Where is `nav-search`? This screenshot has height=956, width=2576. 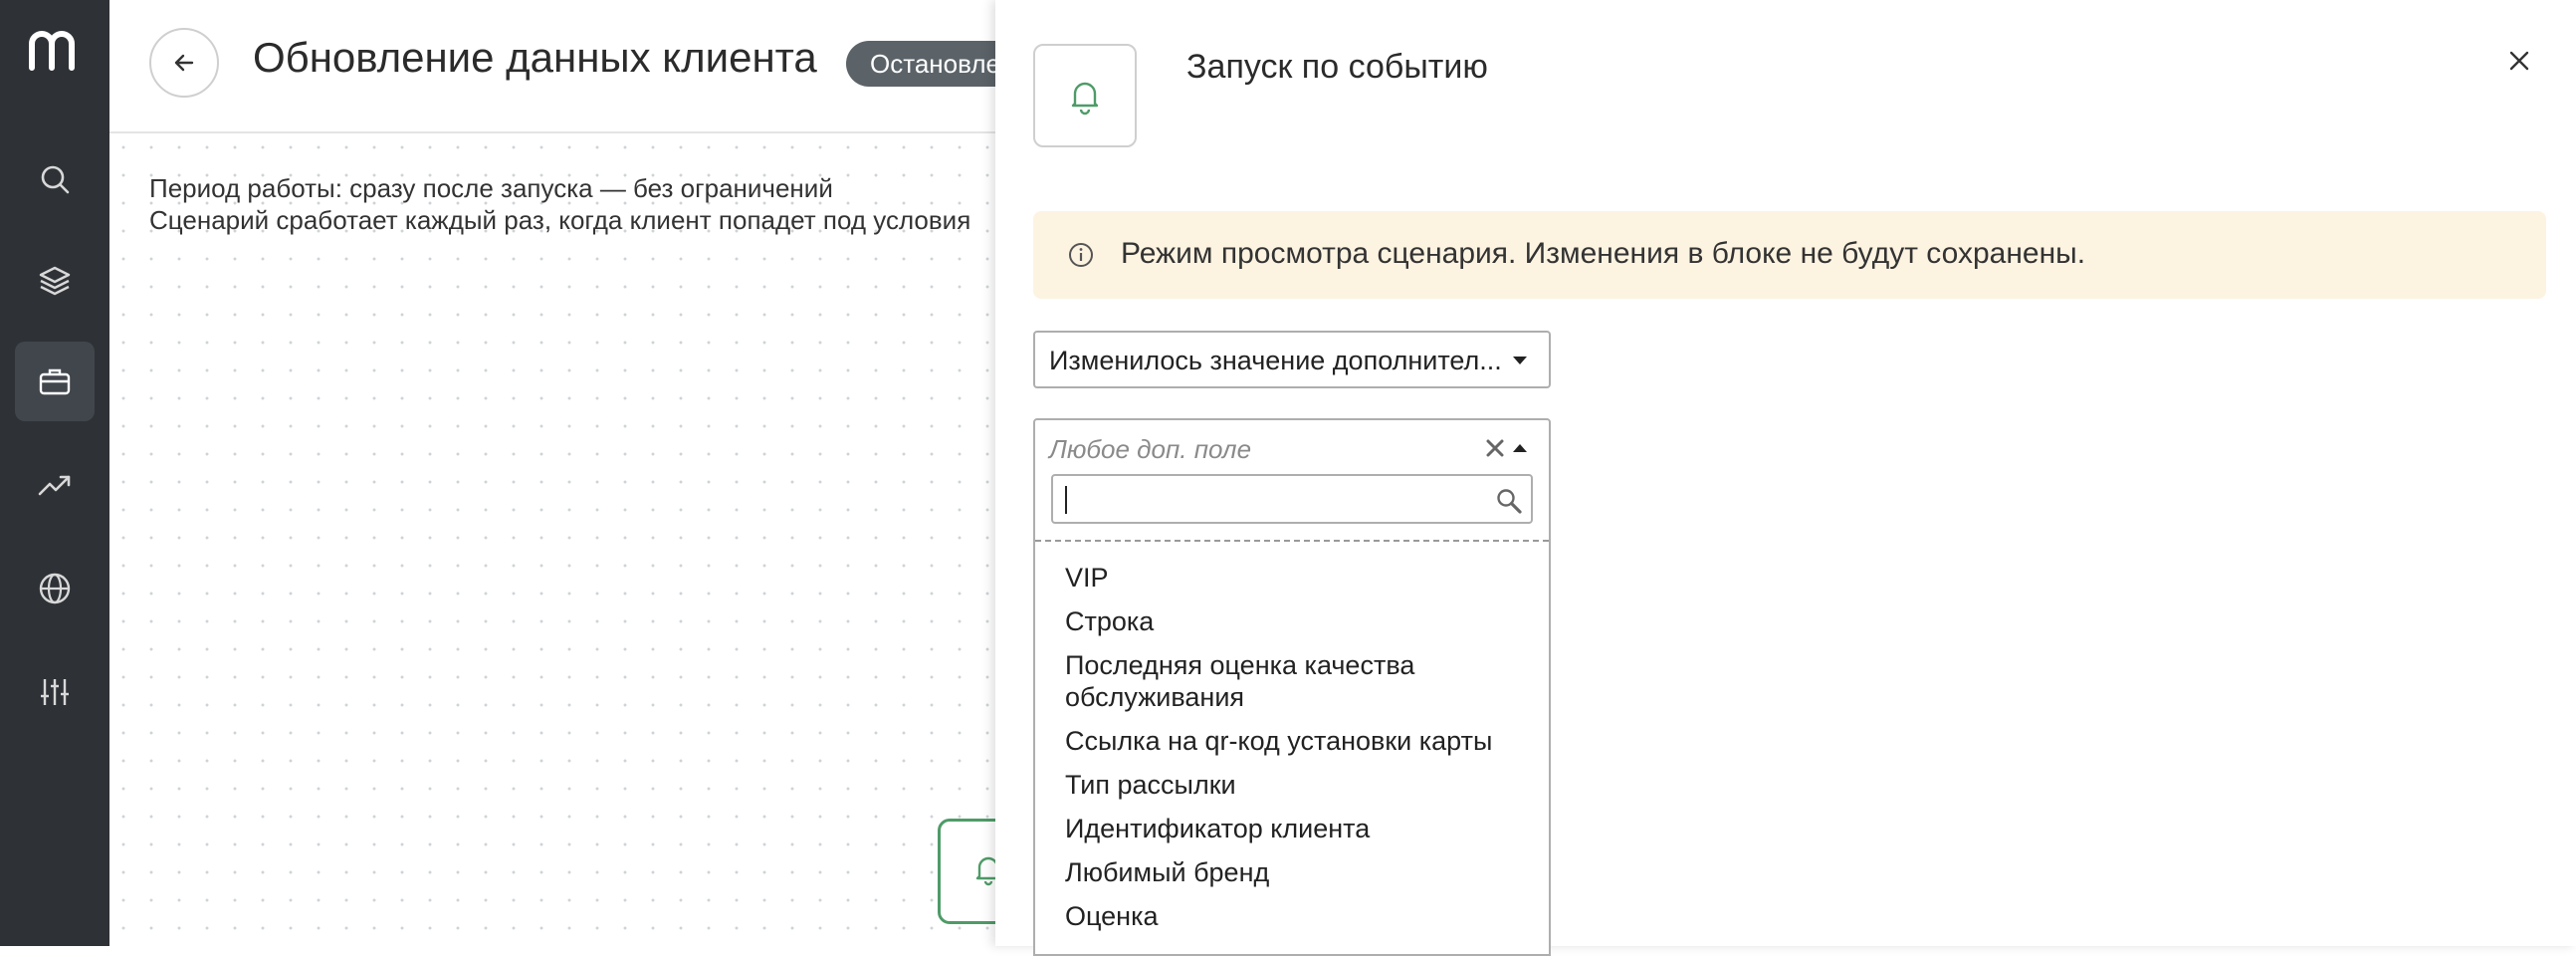
nav-search is located at coordinates (55, 179).